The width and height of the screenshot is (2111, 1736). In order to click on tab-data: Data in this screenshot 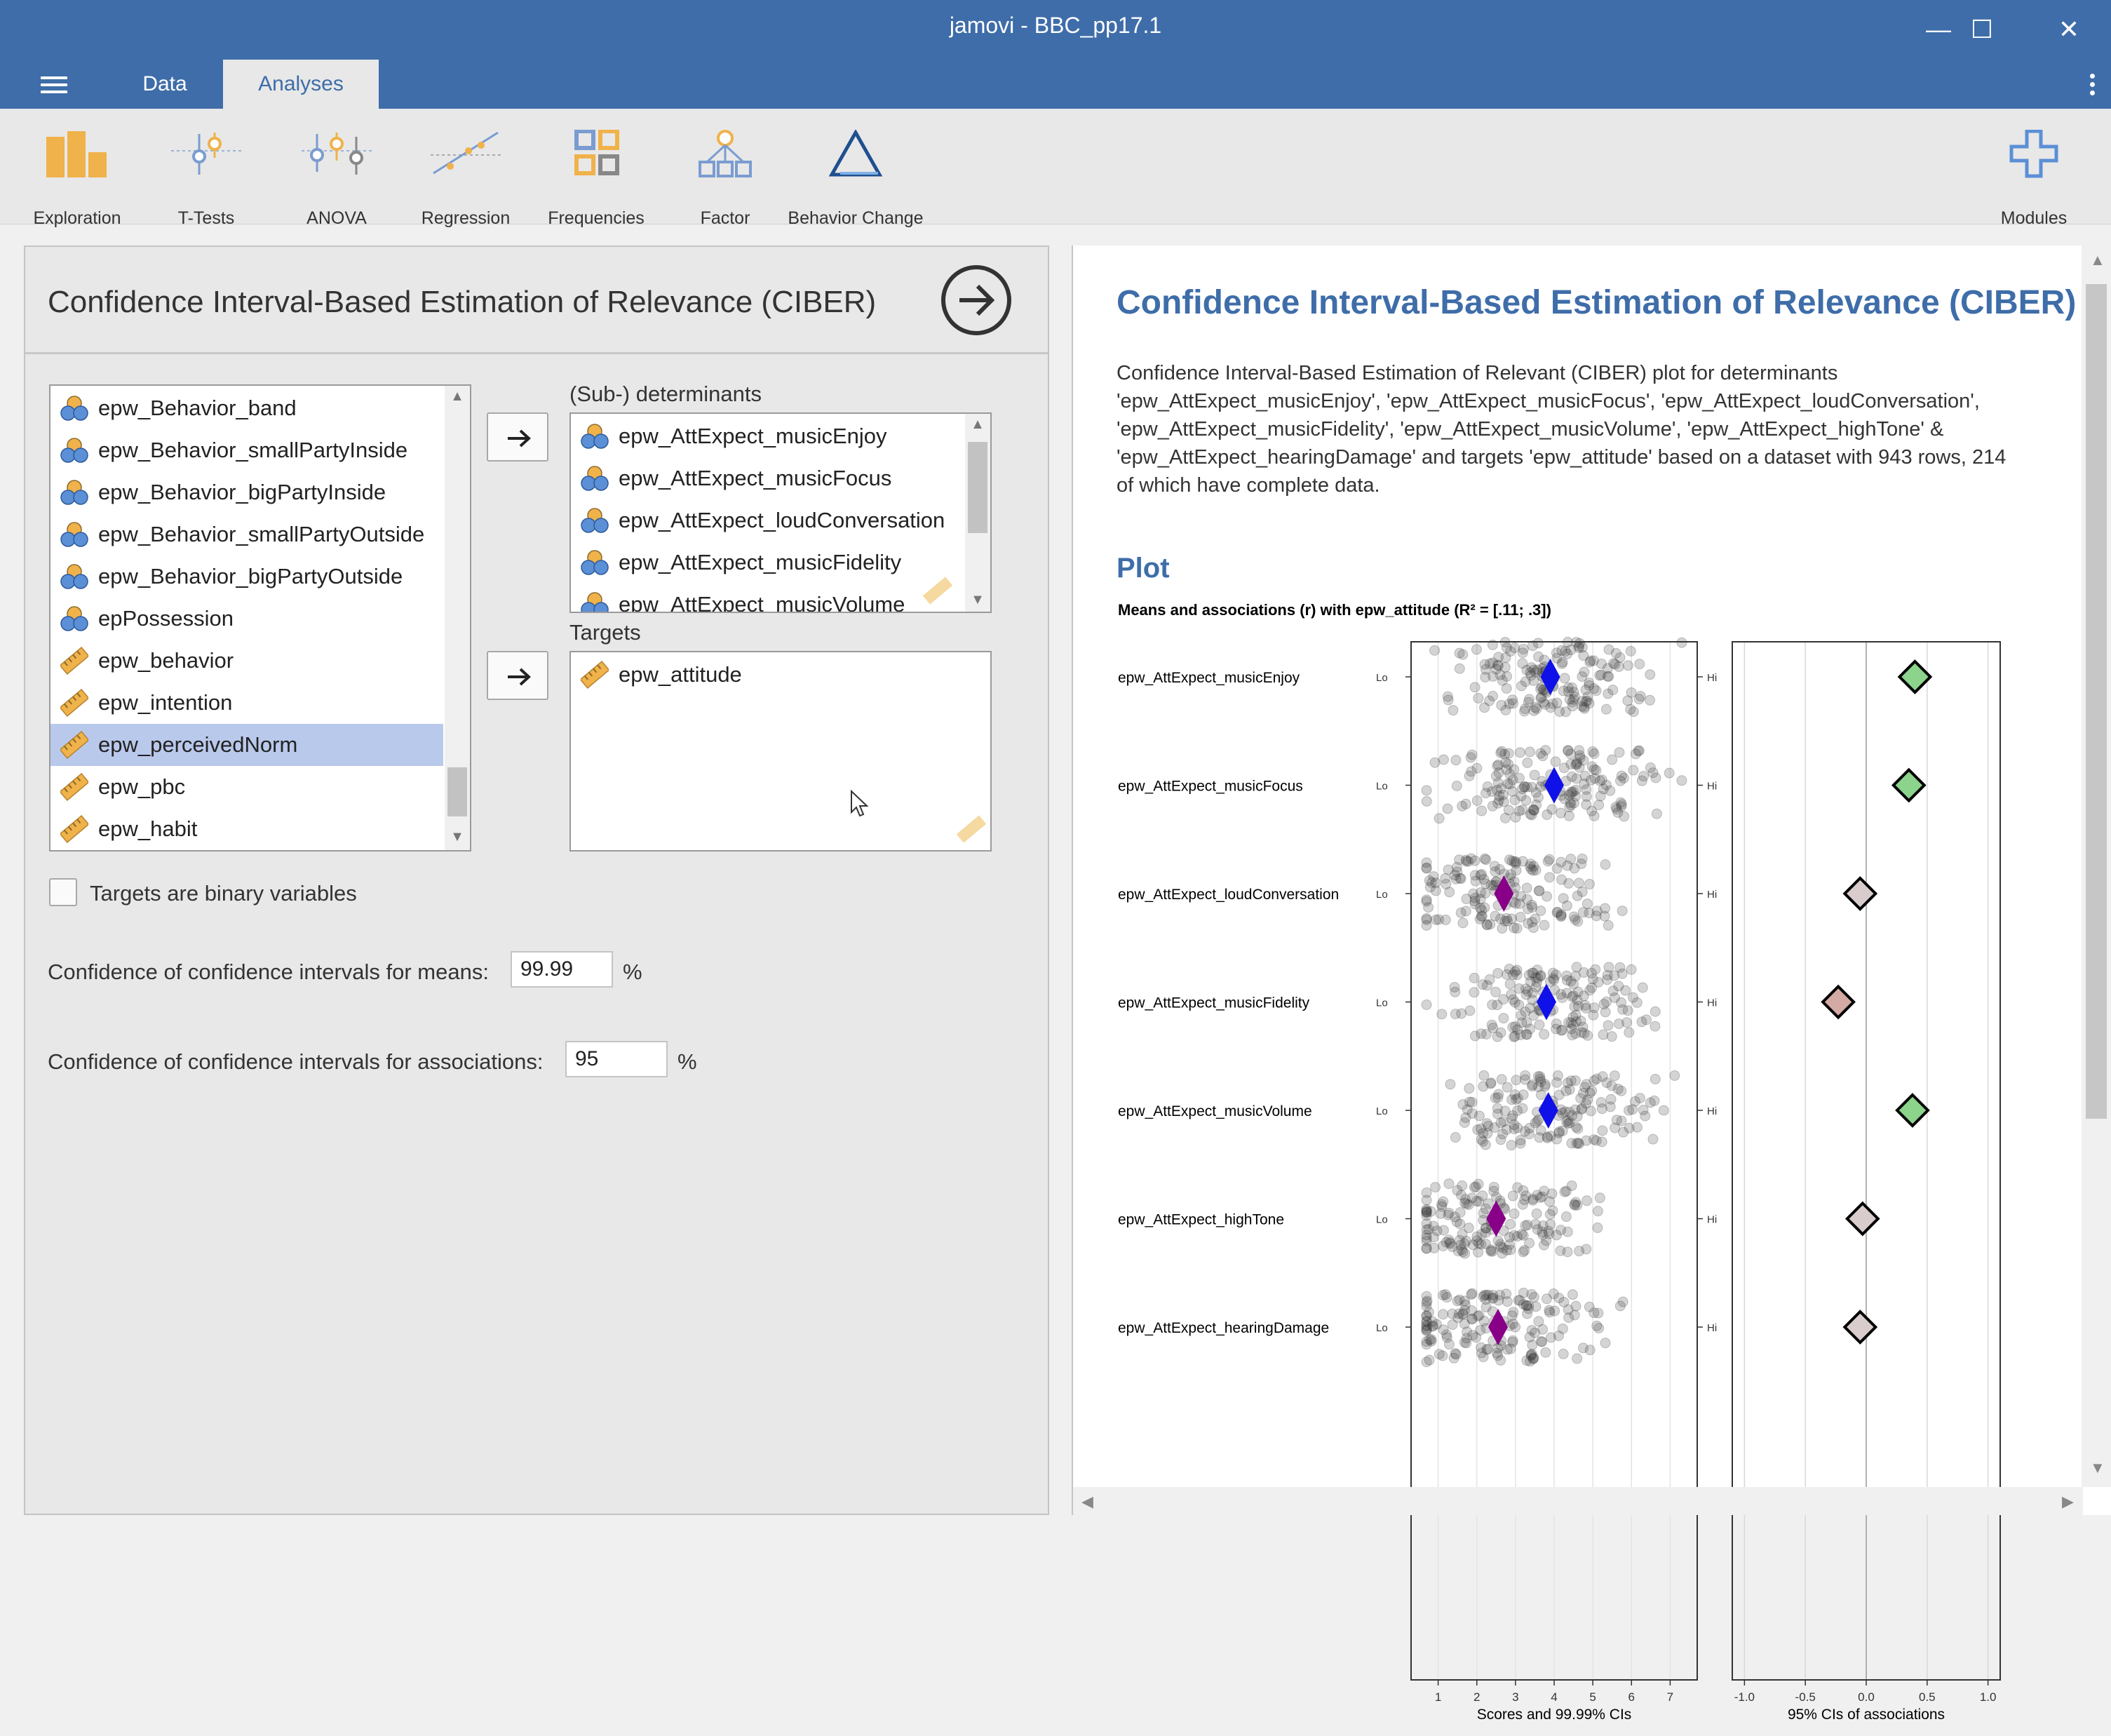, I will do `click(164, 84)`.